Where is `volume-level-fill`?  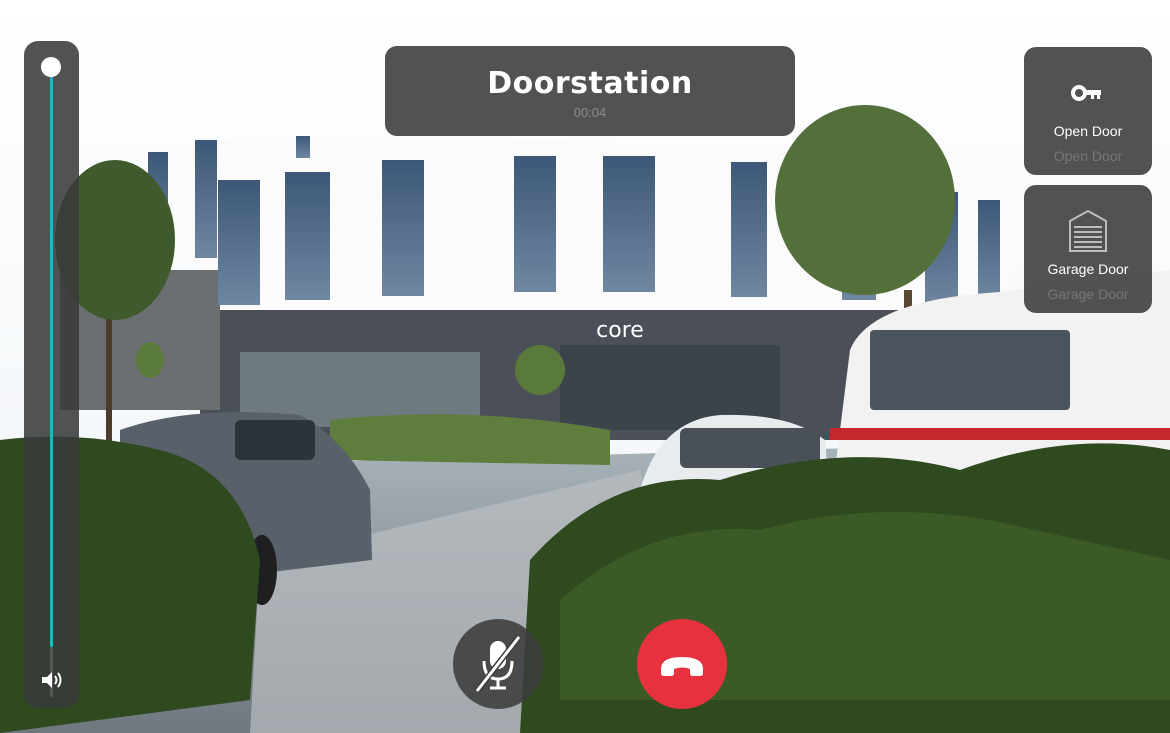
volume-level-fill is located at coordinates (51, 357).